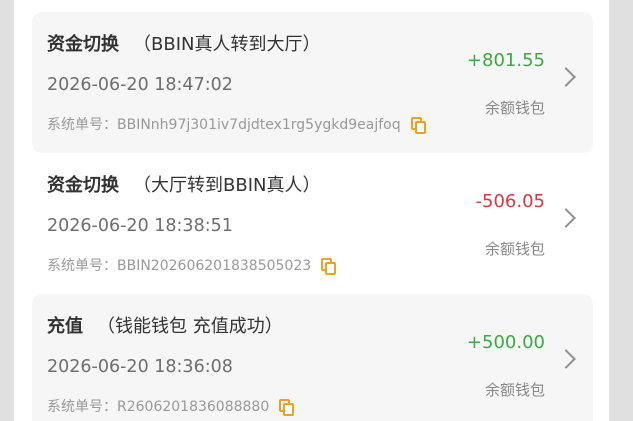 This screenshot has width=633, height=421. What do you see at coordinates (510, 201) in the screenshot?
I see `record-amount: -506.05` at bounding box center [510, 201].